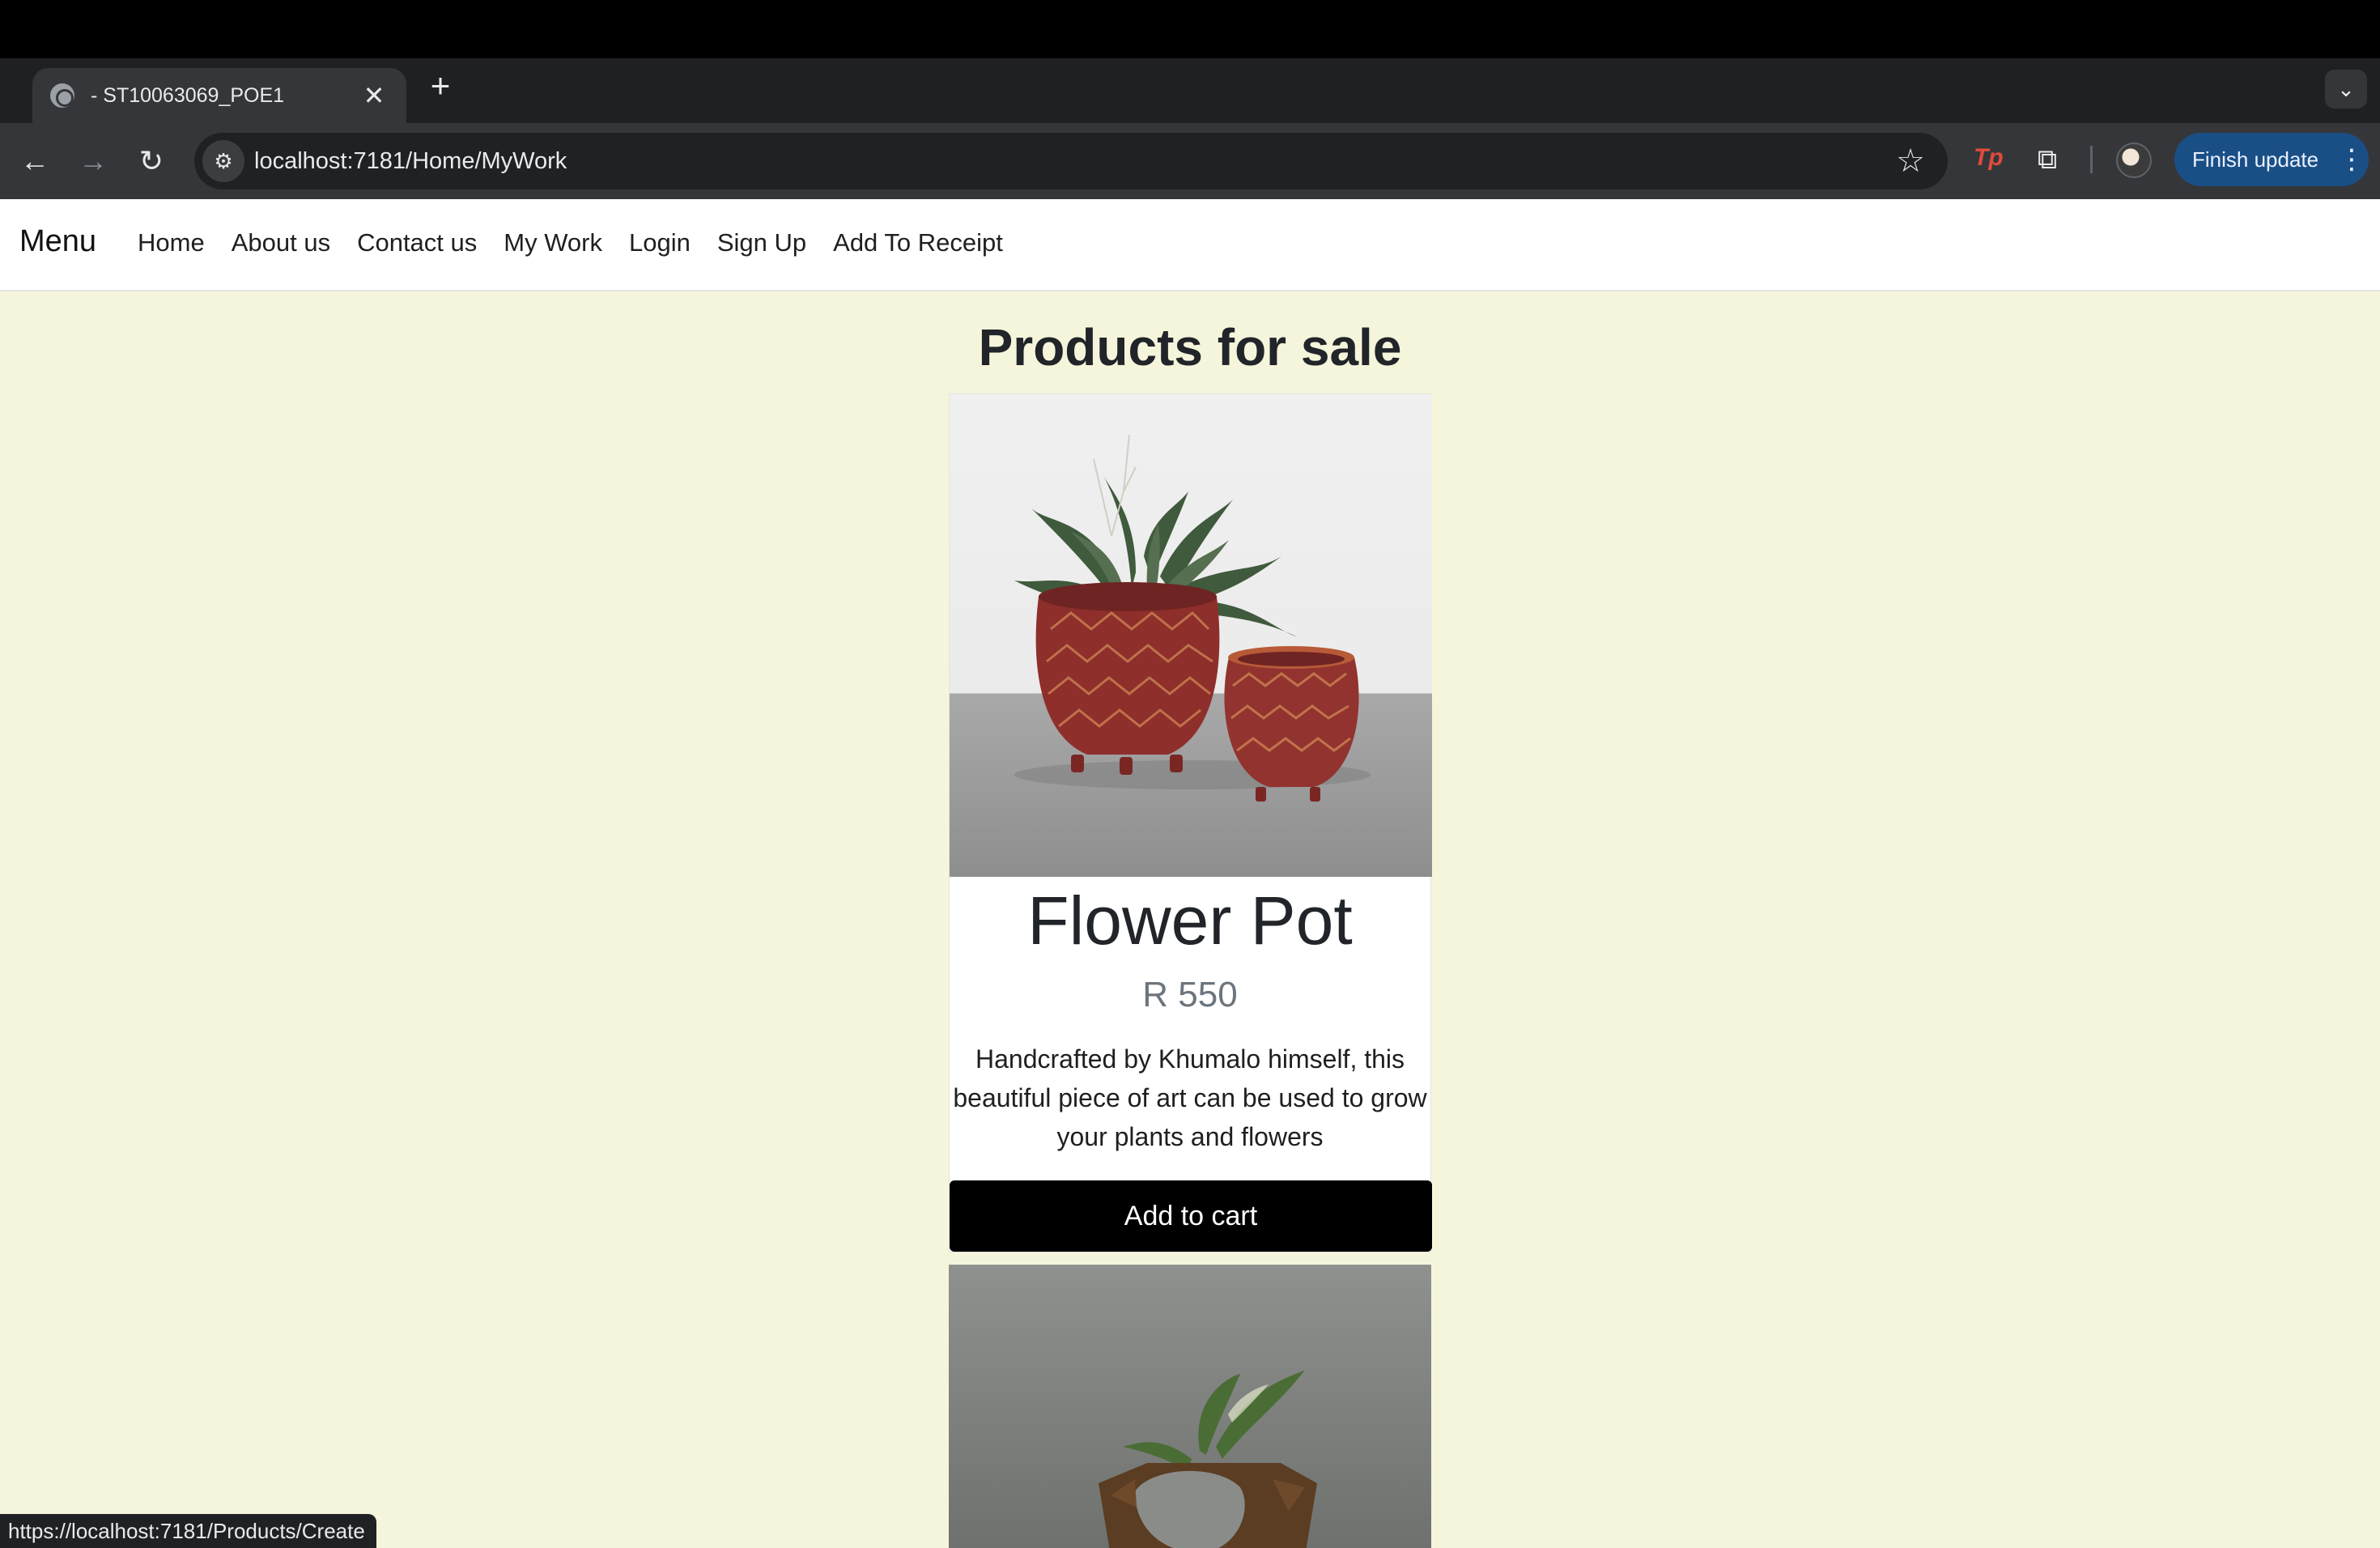 This screenshot has height=1548, width=2380. Describe the element at coordinates (440, 86) in the screenshot. I see `new-tab-button: +` at that location.